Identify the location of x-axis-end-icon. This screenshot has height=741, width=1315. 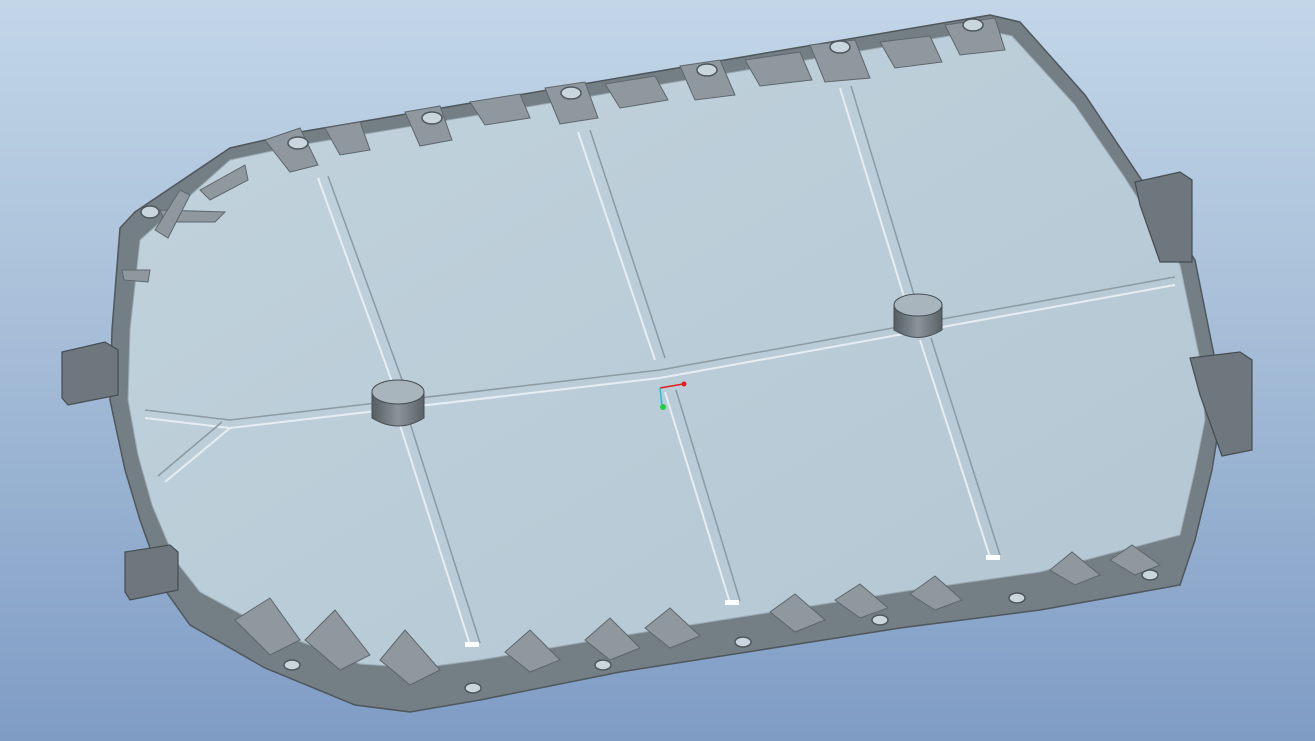
(684, 384).